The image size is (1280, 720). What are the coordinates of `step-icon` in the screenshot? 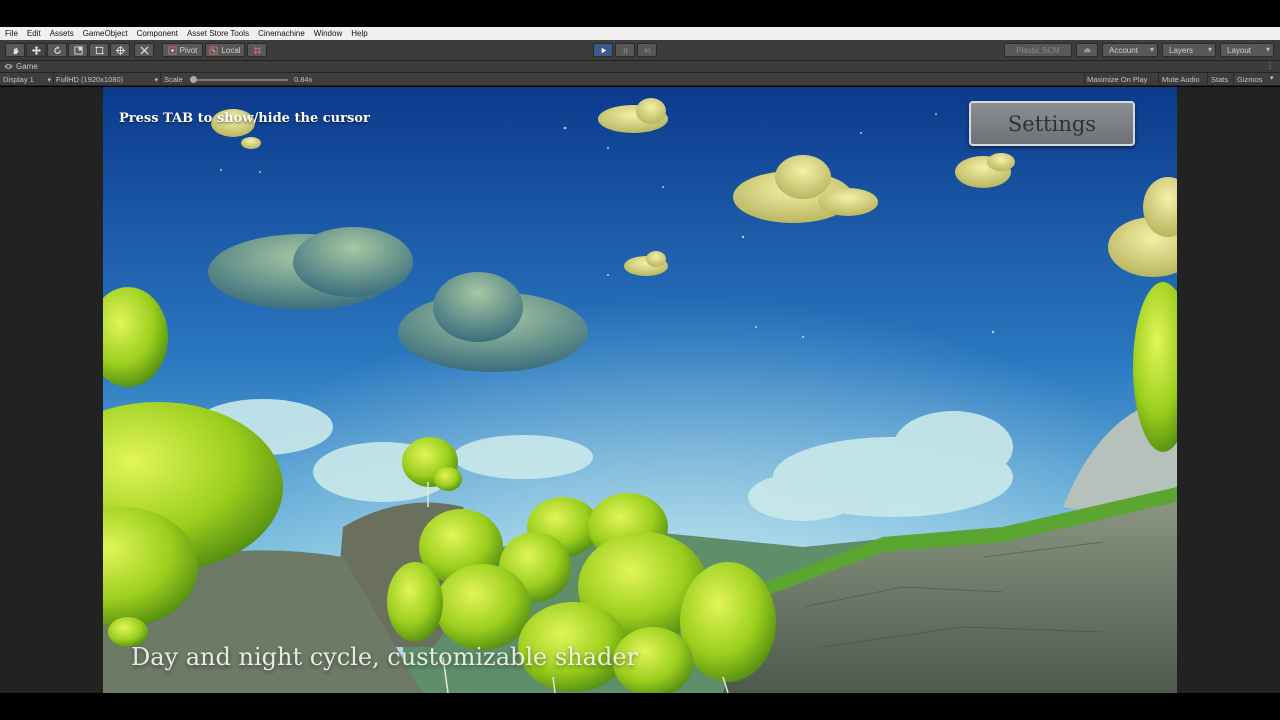 It's located at (647, 50).